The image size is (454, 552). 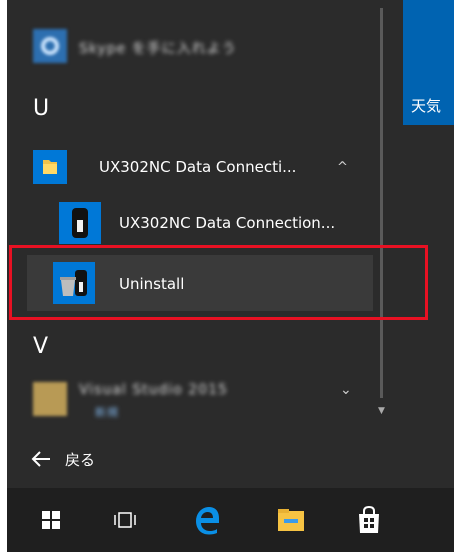 What do you see at coordinates (41, 108) in the screenshot?
I see `section-header-u: U` at bounding box center [41, 108].